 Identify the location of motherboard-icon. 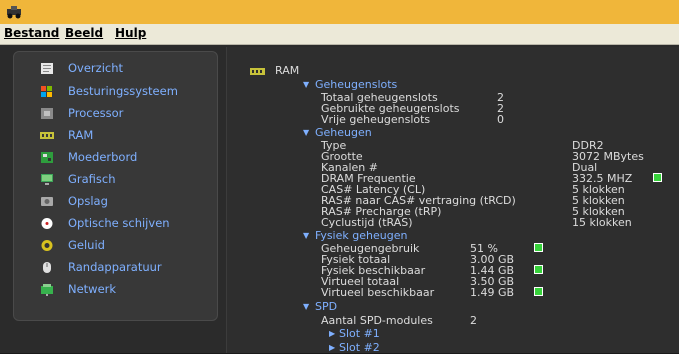
(47, 157).